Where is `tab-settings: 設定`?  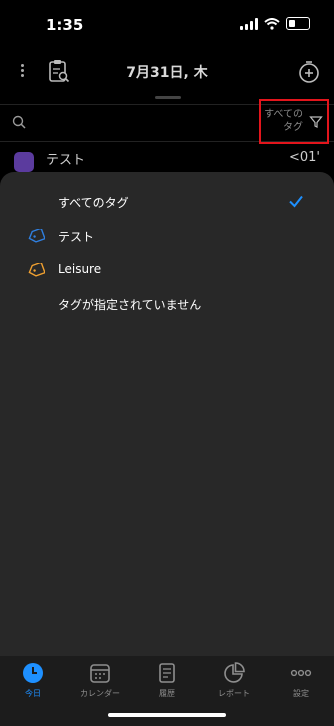 tab-settings: 設定 is located at coordinates (301, 682).